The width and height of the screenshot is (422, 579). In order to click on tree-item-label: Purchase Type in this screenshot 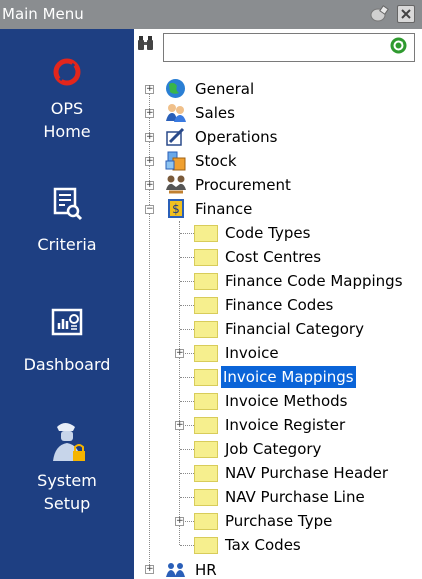, I will do `click(279, 521)`.